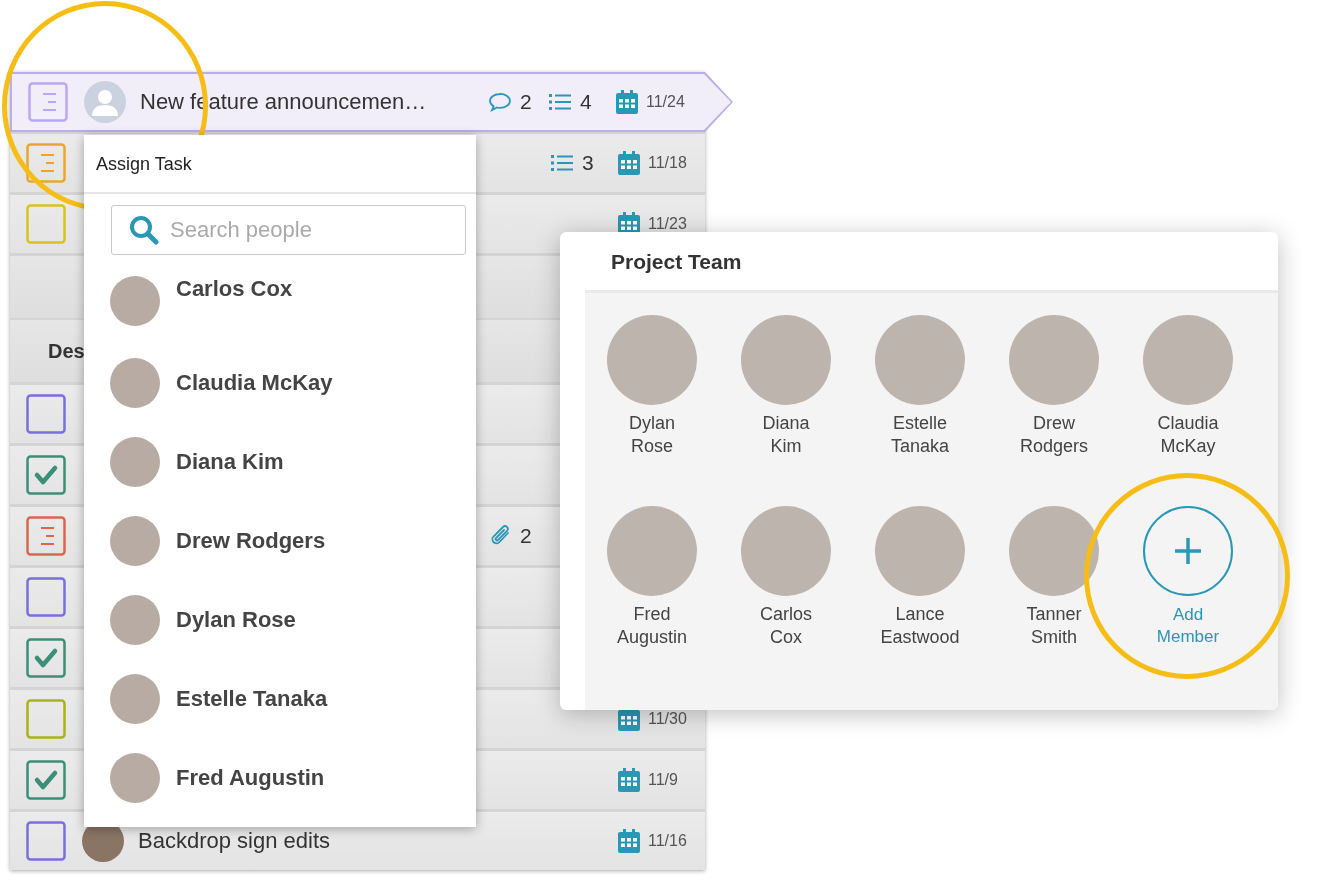  Describe the element at coordinates (651, 626) in the screenshot. I see `member-name: Fred Augustin` at that location.